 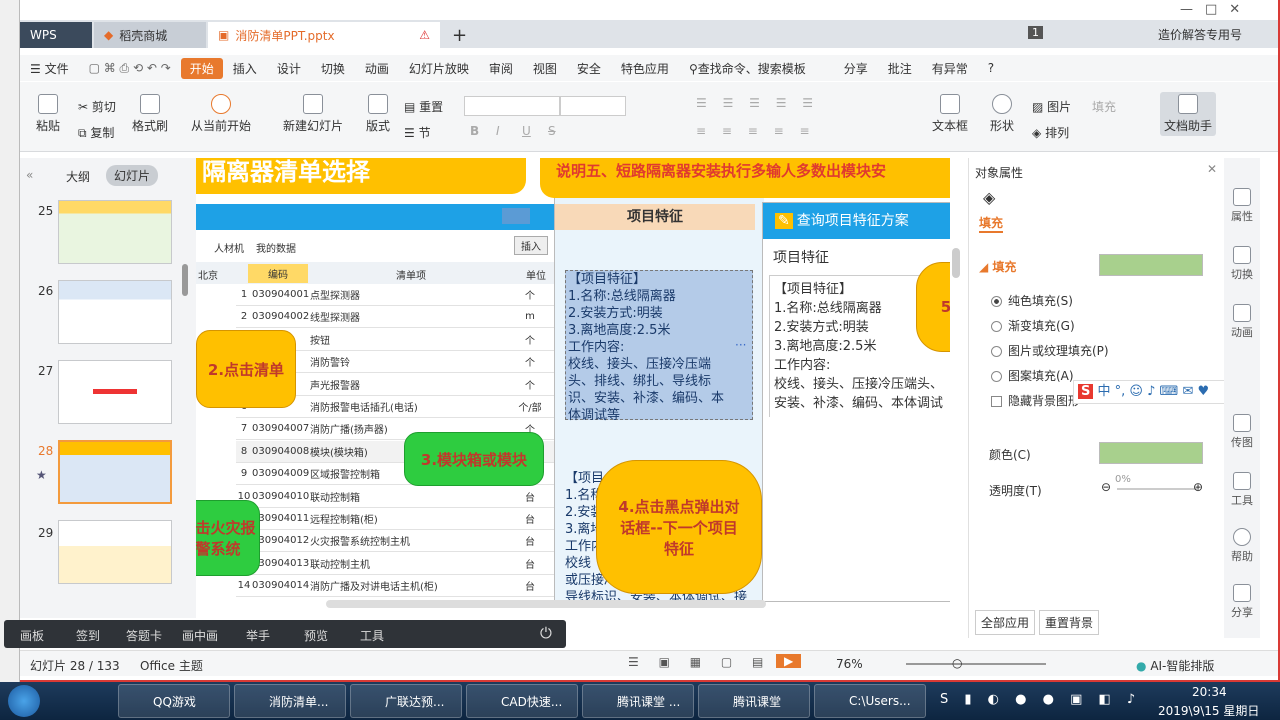 I want to click on sheet-tab: 我的数据, so click(x=276, y=247).